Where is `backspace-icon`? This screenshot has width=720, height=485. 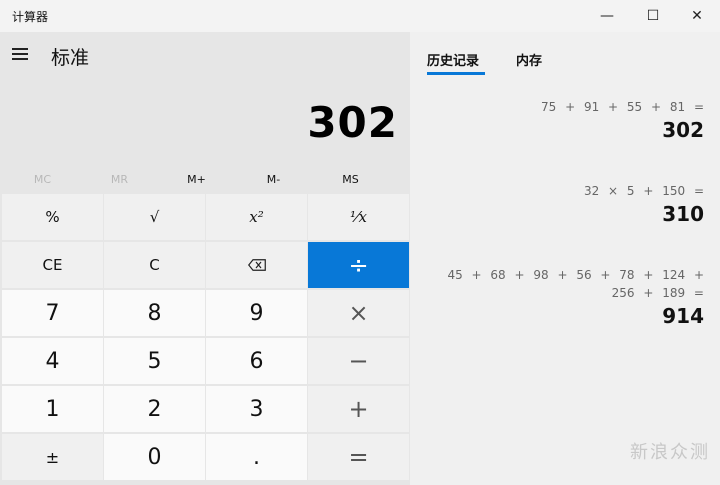
backspace-icon is located at coordinates (256, 265).